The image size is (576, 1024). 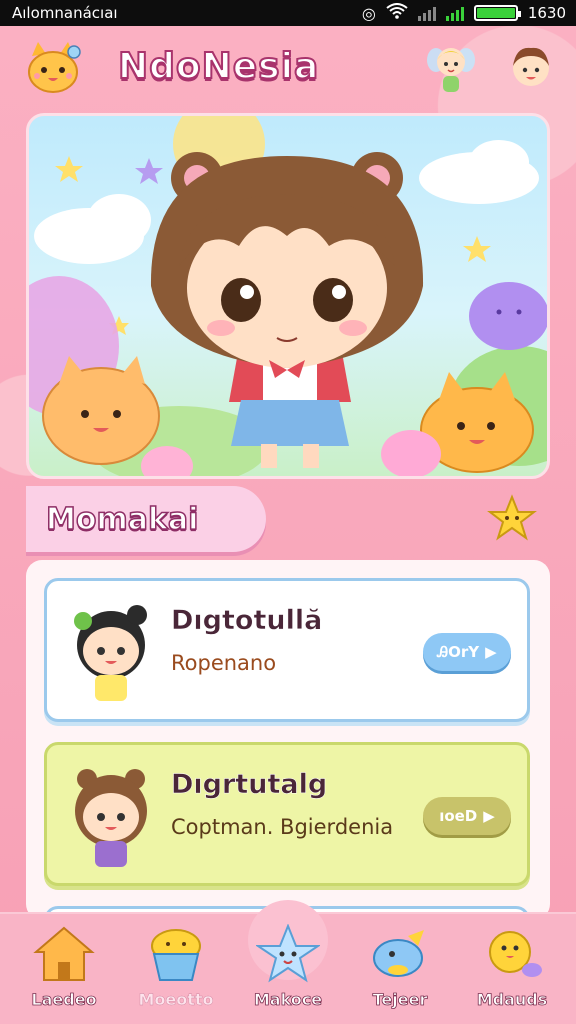 What do you see at coordinates (247, 621) in the screenshot?
I see `item-name: Dıgtotullă` at bounding box center [247, 621].